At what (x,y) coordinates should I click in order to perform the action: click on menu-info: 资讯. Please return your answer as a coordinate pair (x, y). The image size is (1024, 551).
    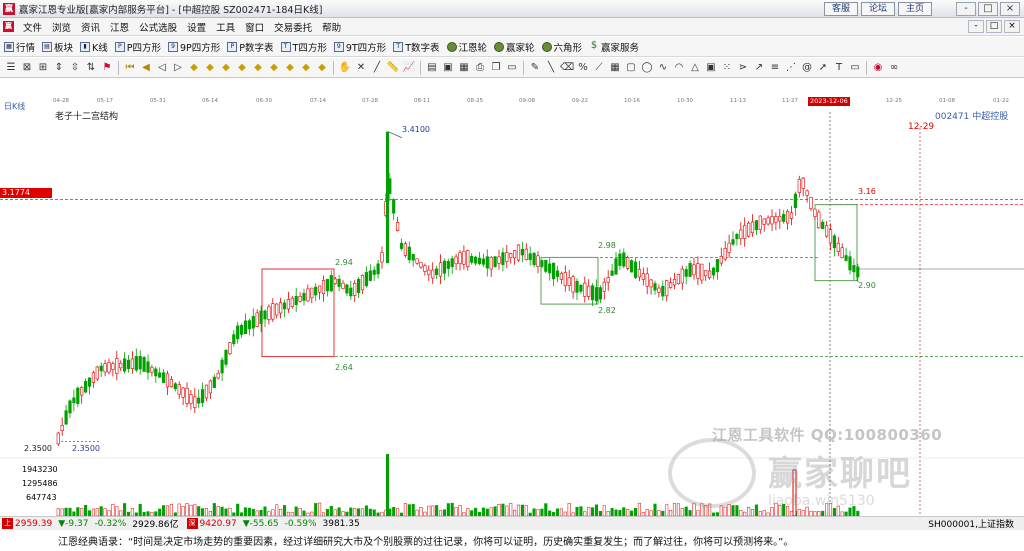
    Looking at the image, I should click on (90, 27).